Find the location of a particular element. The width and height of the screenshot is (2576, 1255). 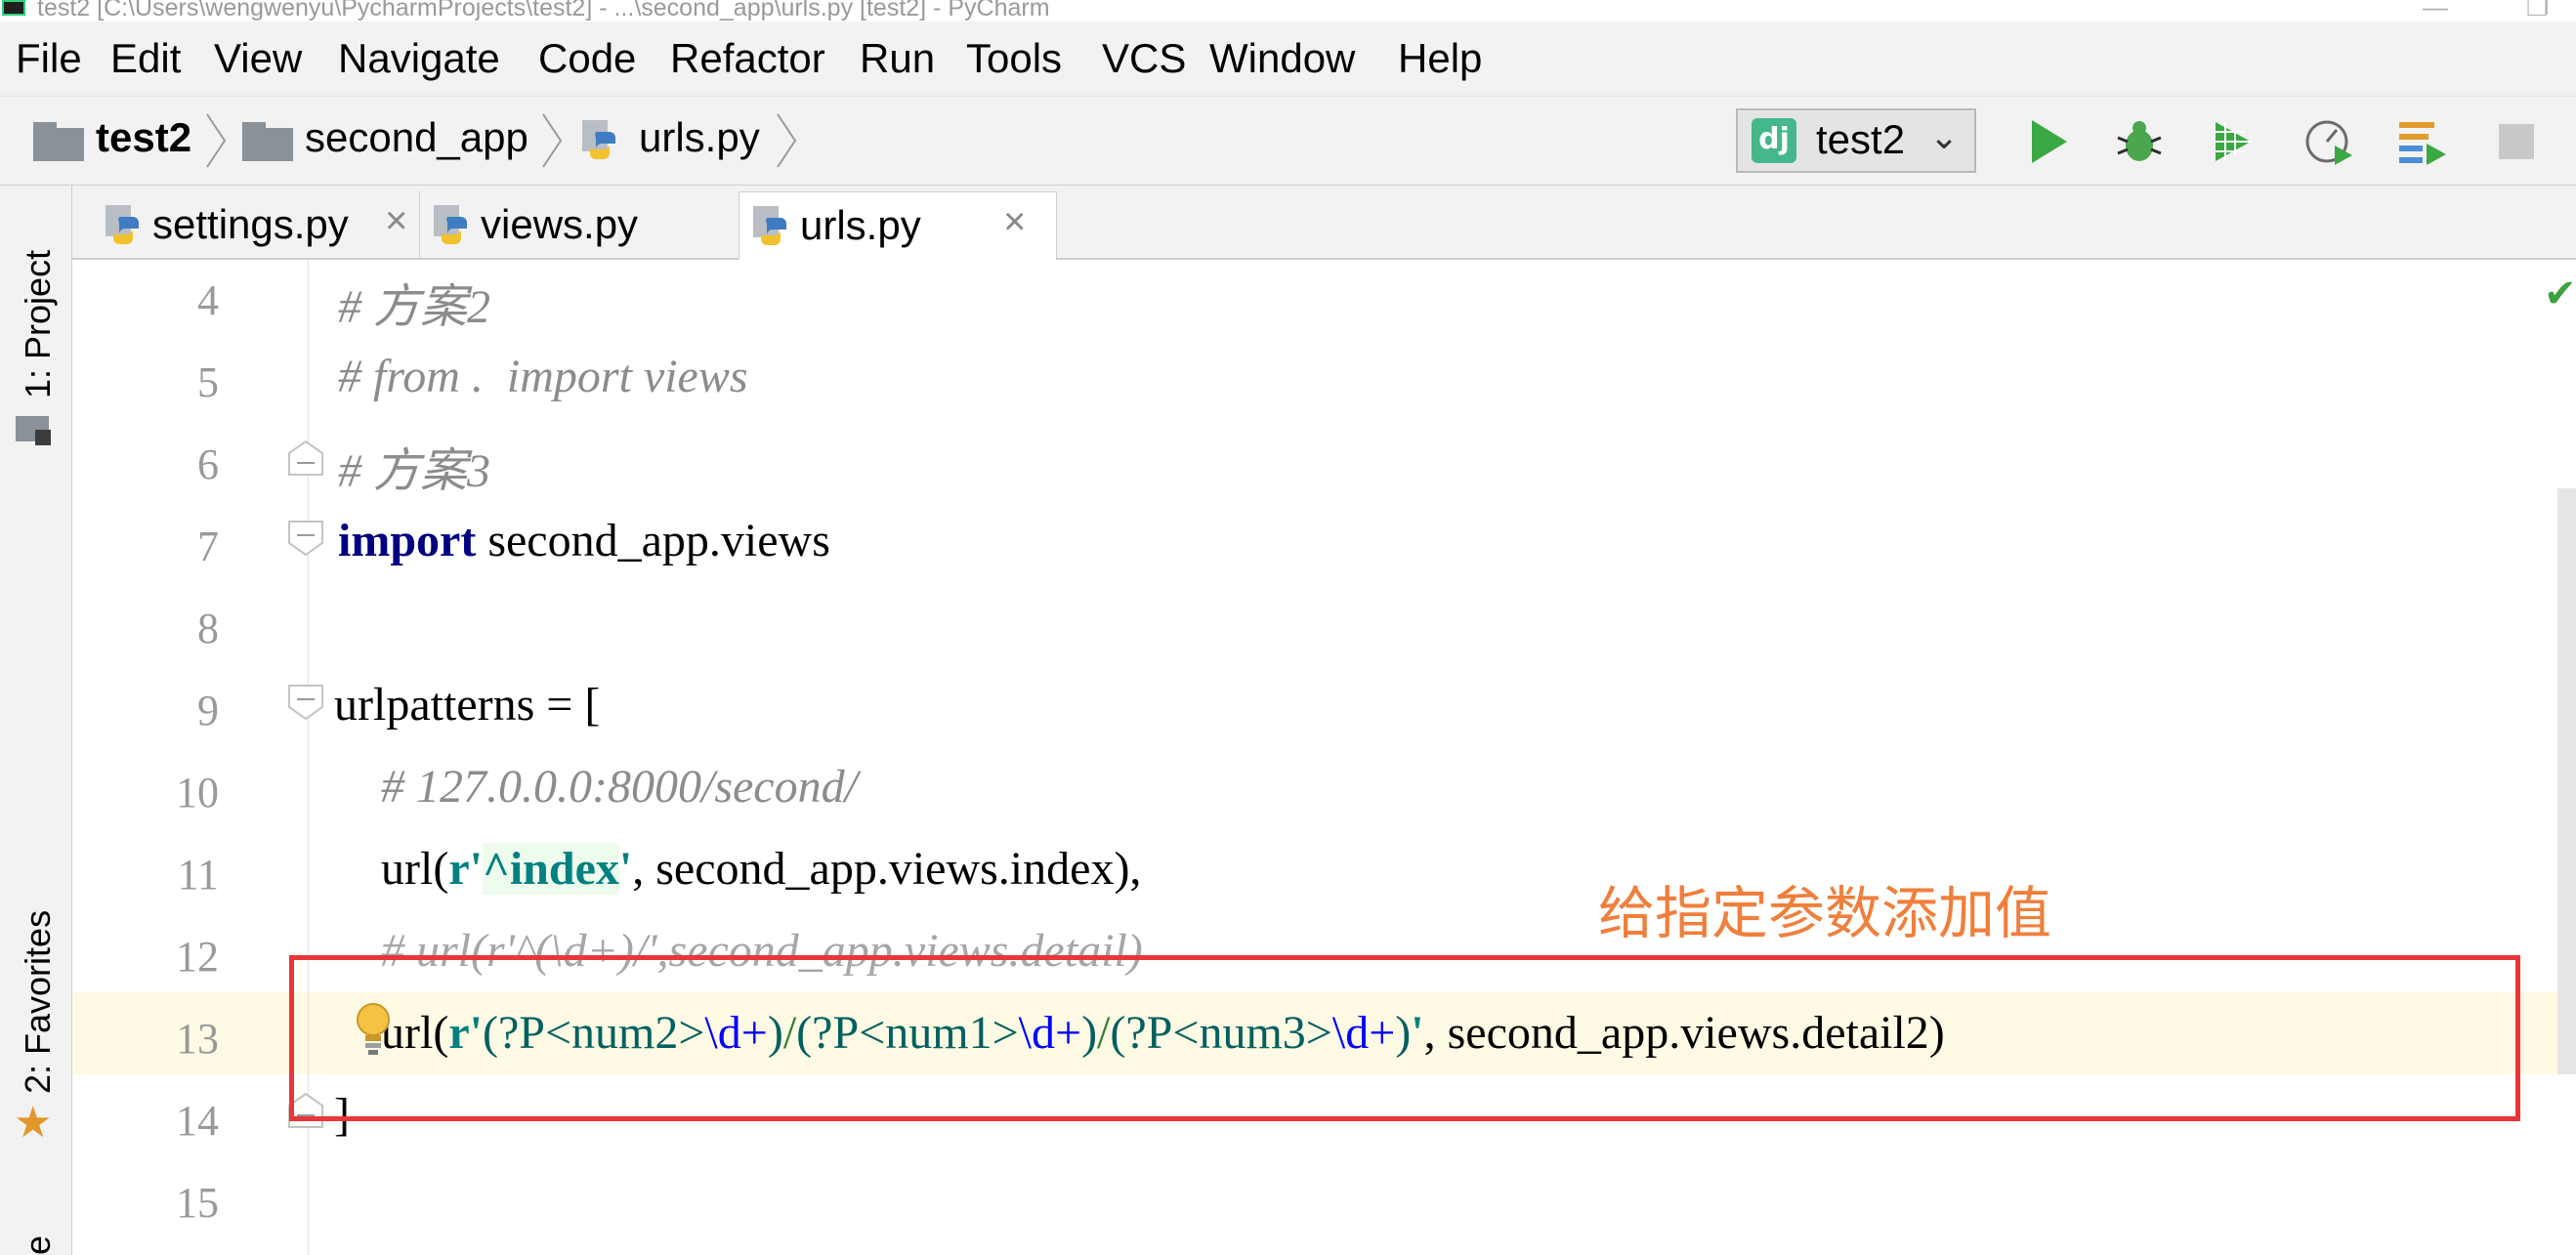

line-number: 10 is located at coordinates (197, 792).